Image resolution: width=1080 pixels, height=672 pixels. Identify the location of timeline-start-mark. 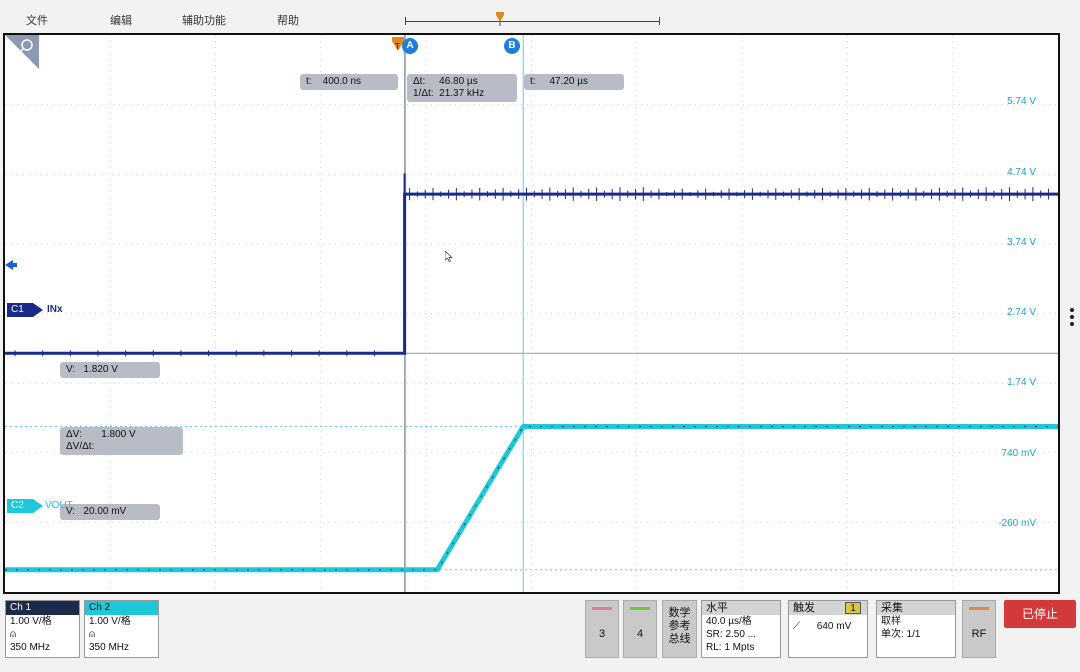
(405, 21).